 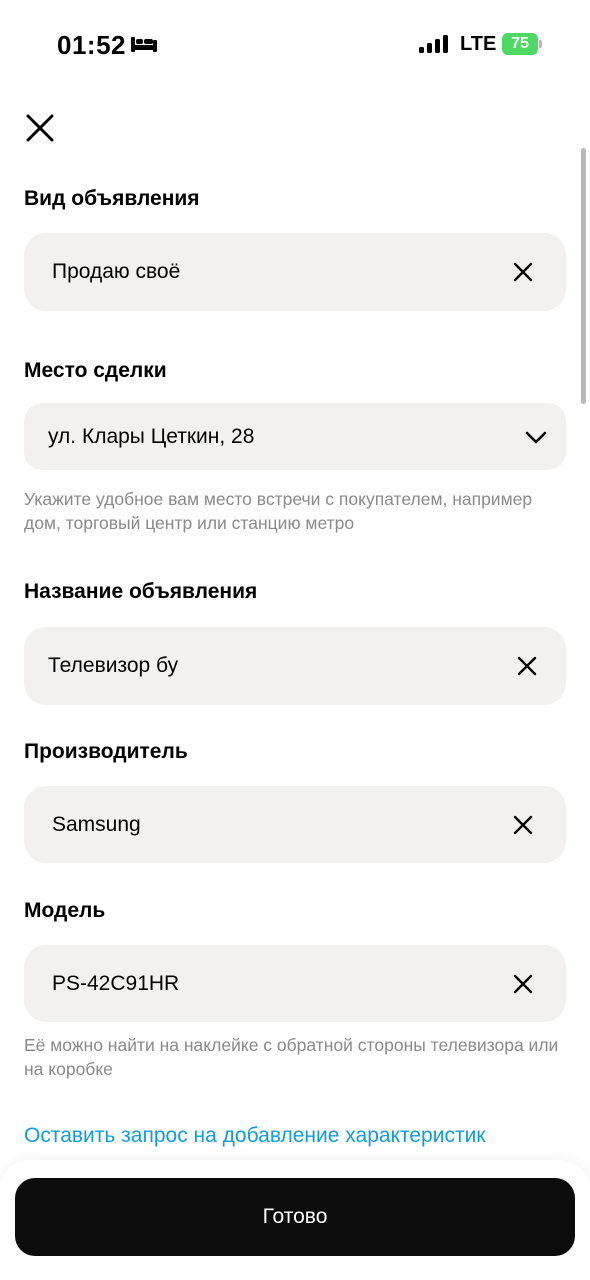 I want to click on deal-place-select: ул. Клары Цеткин, 28, so click(x=295, y=436).